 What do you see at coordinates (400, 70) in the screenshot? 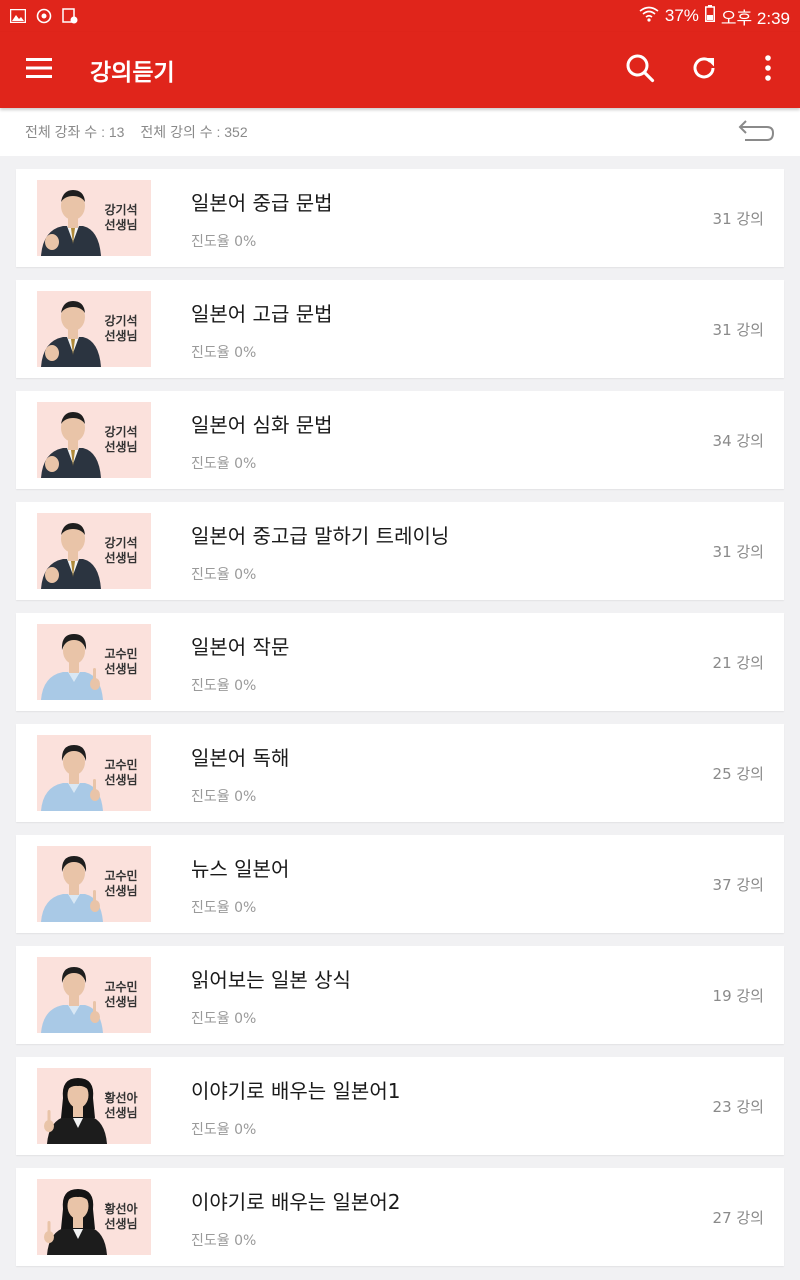
I see `app-bar: 강의듣기` at bounding box center [400, 70].